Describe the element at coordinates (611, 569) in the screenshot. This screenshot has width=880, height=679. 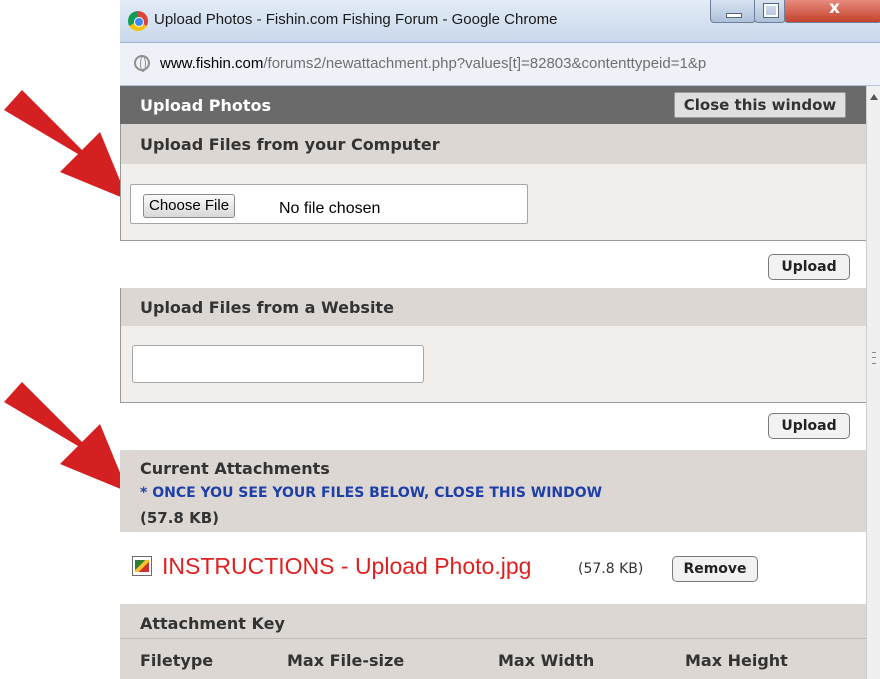
I see `attachment-file-size: (57.8 KB)` at that location.